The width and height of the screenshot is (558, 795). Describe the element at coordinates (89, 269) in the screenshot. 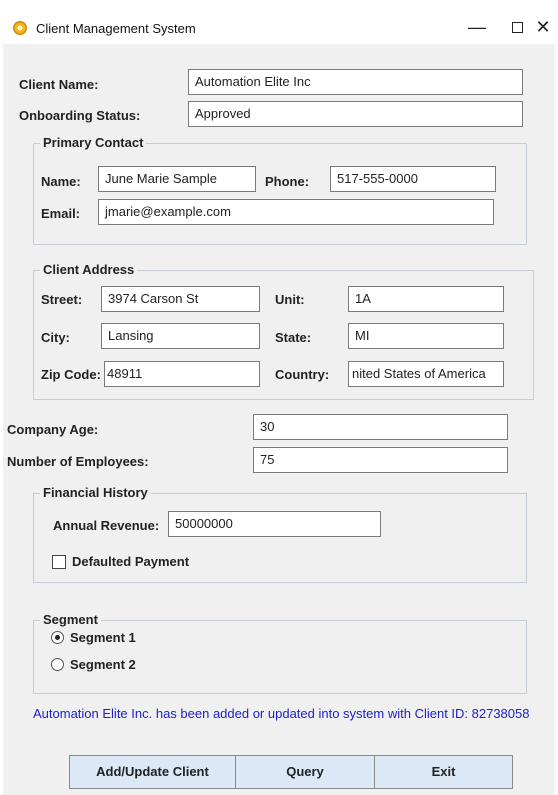

I see `client-address-title: Client Address` at that location.